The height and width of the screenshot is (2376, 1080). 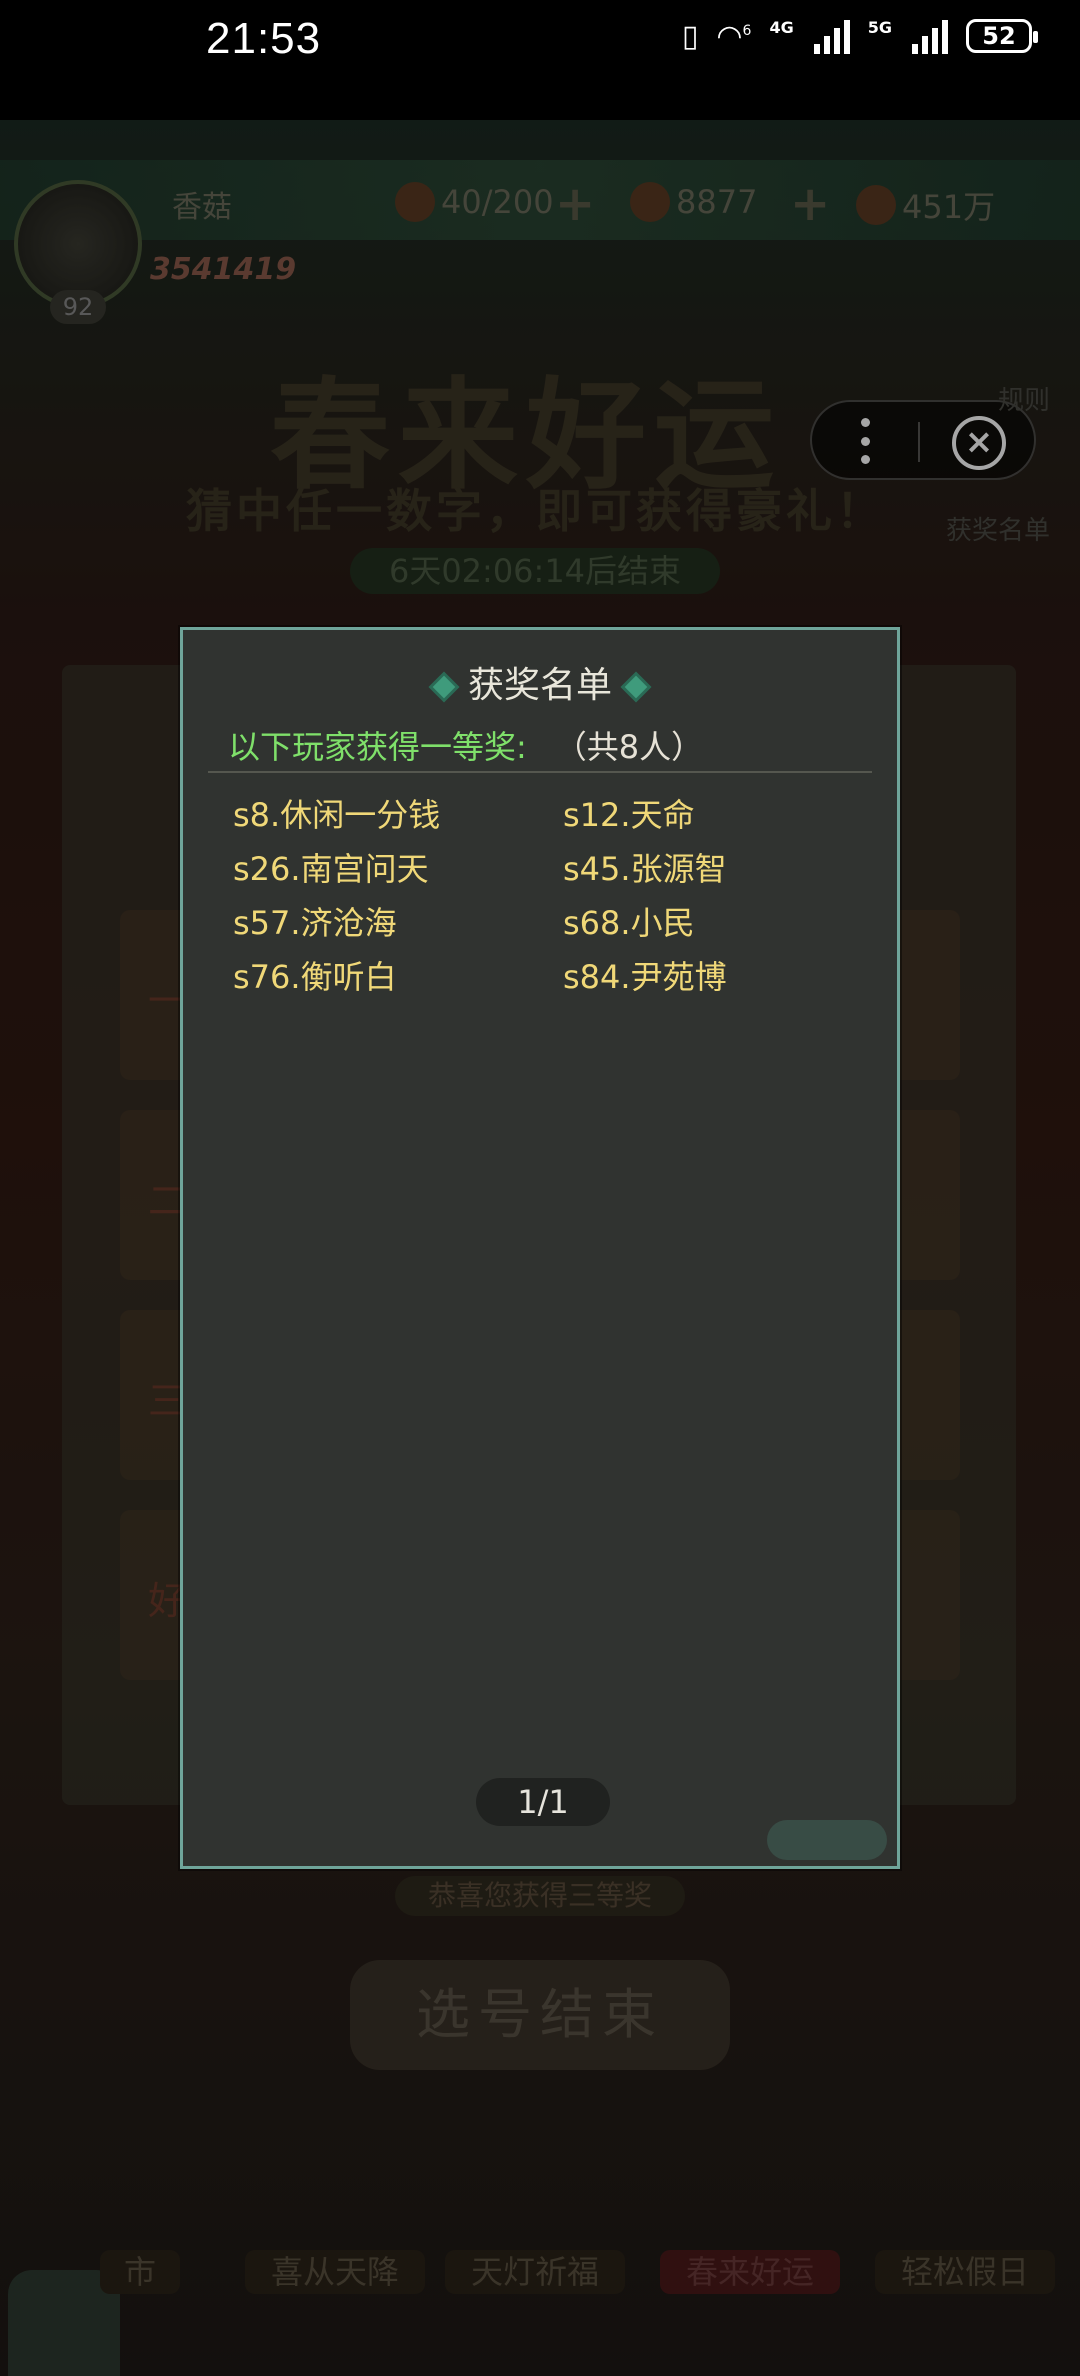 What do you see at coordinates (645, 977) in the screenshot?
I see `winner-item: s84.尹苑博` at bounding box center [645, 977].